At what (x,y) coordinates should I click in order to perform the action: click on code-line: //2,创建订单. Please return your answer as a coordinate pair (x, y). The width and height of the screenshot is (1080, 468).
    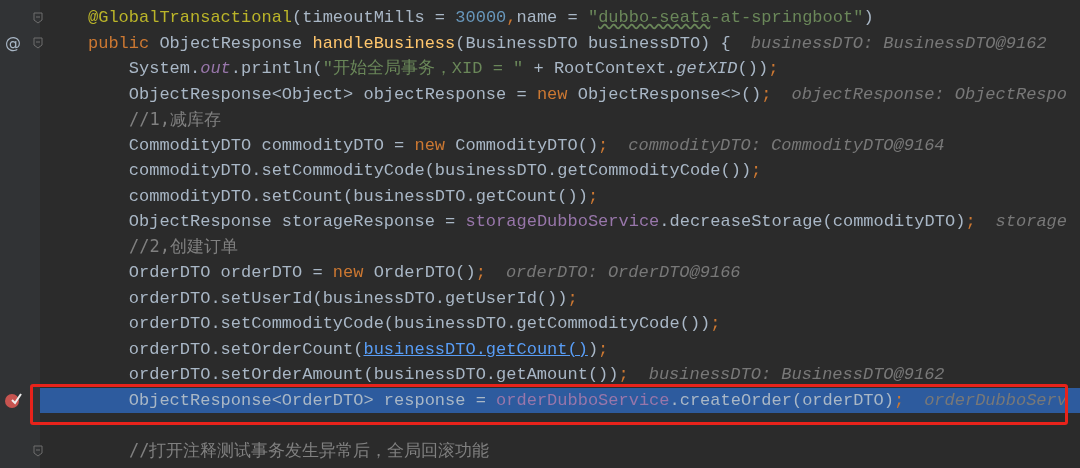
    Looking at the image, I should click on (182, 246).